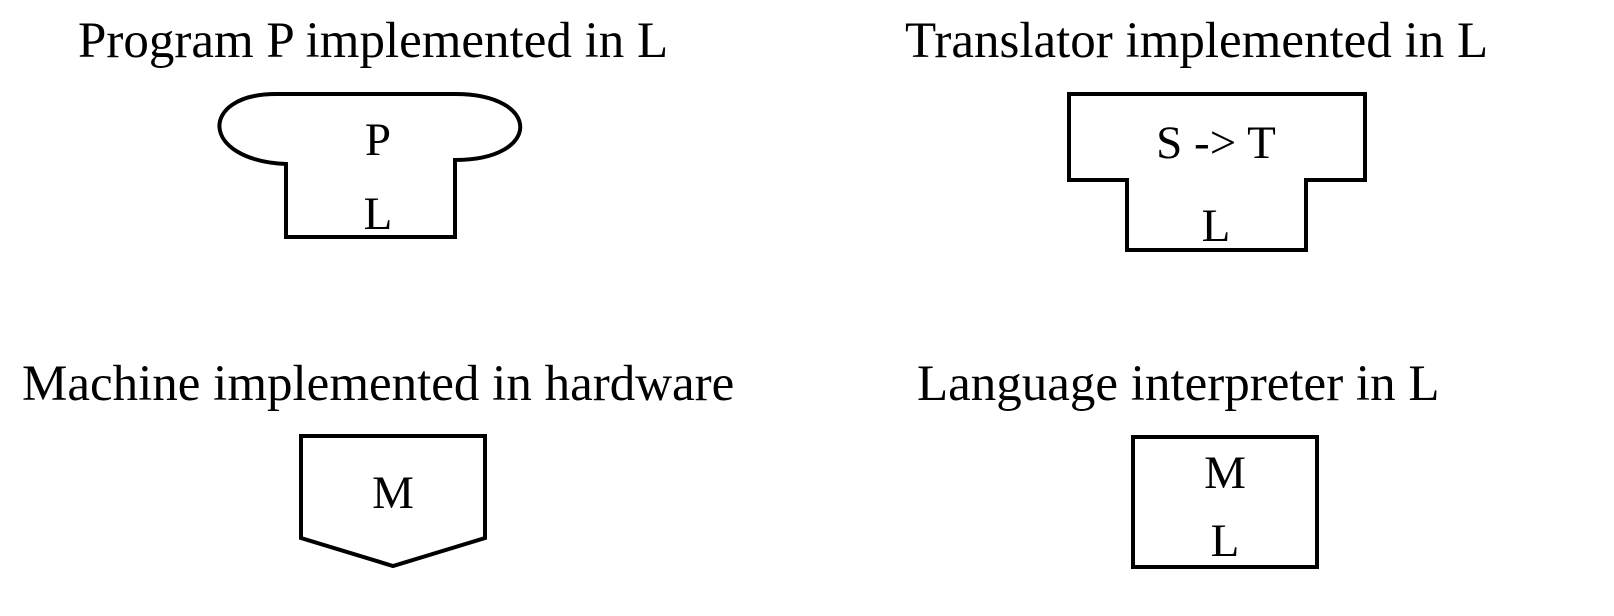  What do you see at coordinates (1178, 462) in the screenshot?
I see `interpreter-diagram: Language interpreter in L M L` at bounding box center [1178, 462].